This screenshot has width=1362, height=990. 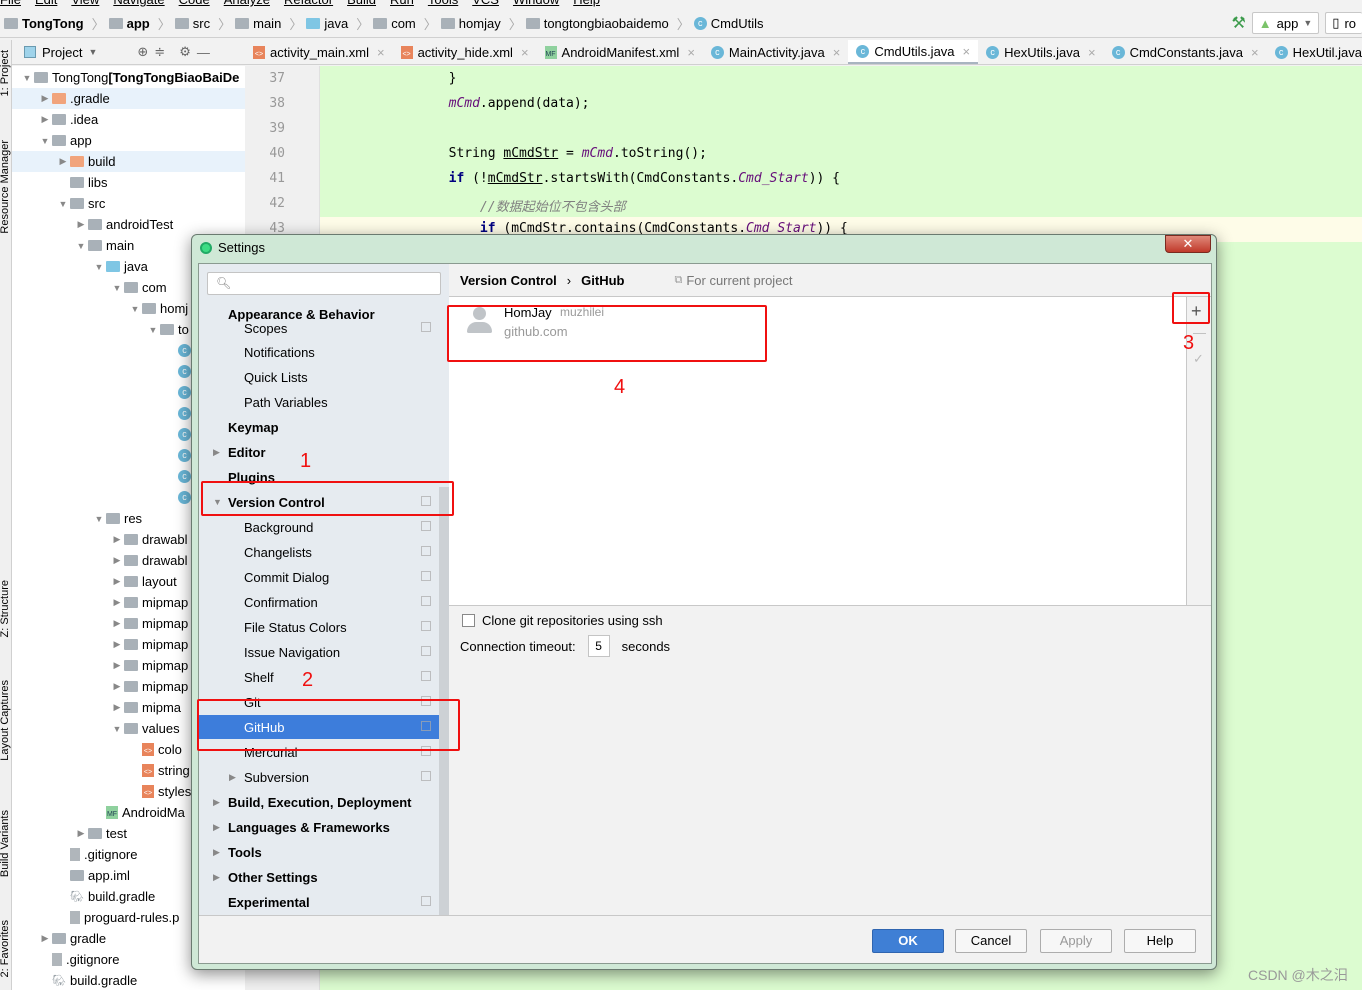 I want to click on settings-item-issue-navigation: Issue Navigation, so click(x=319, y=652).